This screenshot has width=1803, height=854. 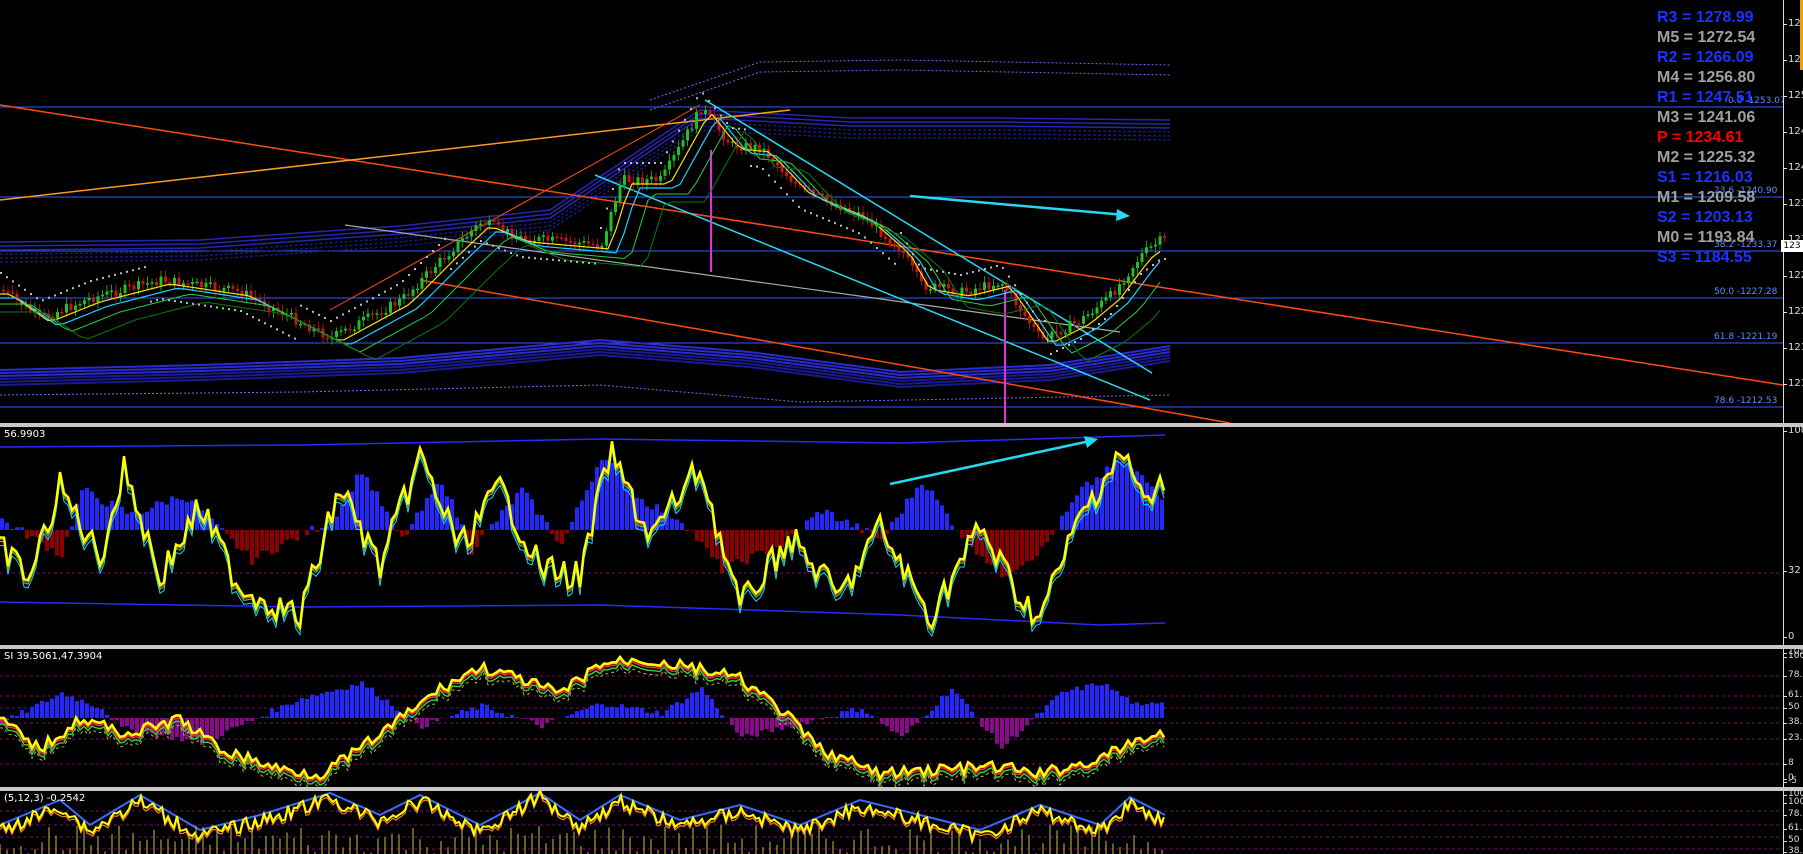 I want to click on oscillator-scale: 100 32 0, so click(x=1792, y=536).